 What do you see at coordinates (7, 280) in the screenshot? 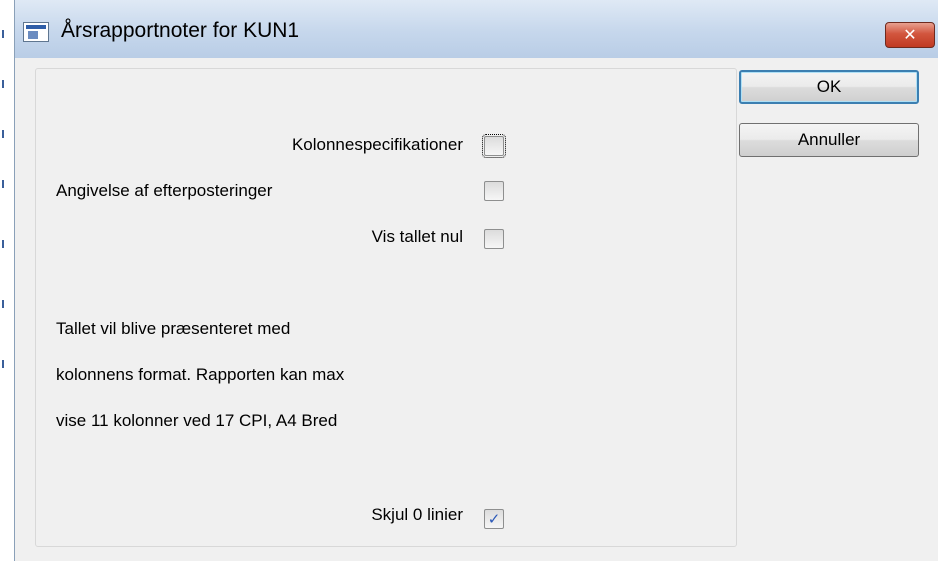
I see `background-window-edge` at bounding box center [7, 280].